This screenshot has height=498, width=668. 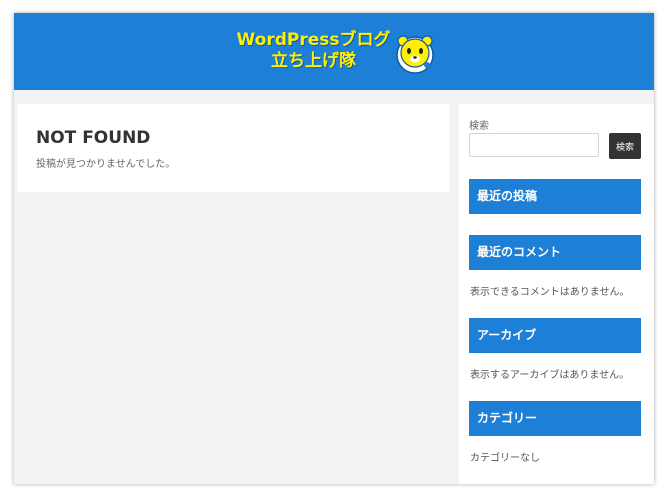 What do you see at coordinates (313, 61) in the screenshot?
I see `logo-line-2: 立ち上げ隊` at bounding box center [313, 61].